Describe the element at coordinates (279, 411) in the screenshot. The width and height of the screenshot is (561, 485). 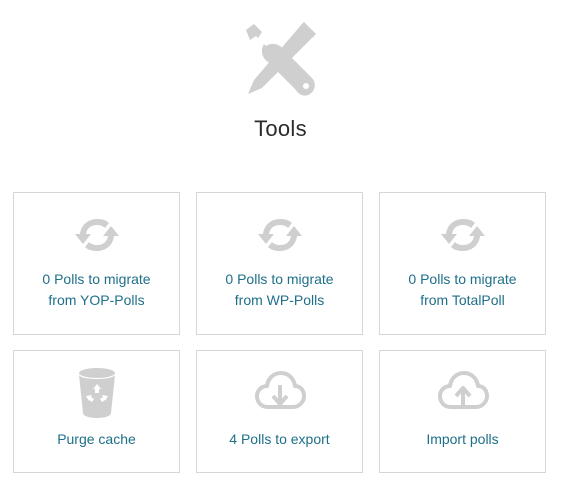
I see `export-polls-card: 4 Polls to export` at that location.